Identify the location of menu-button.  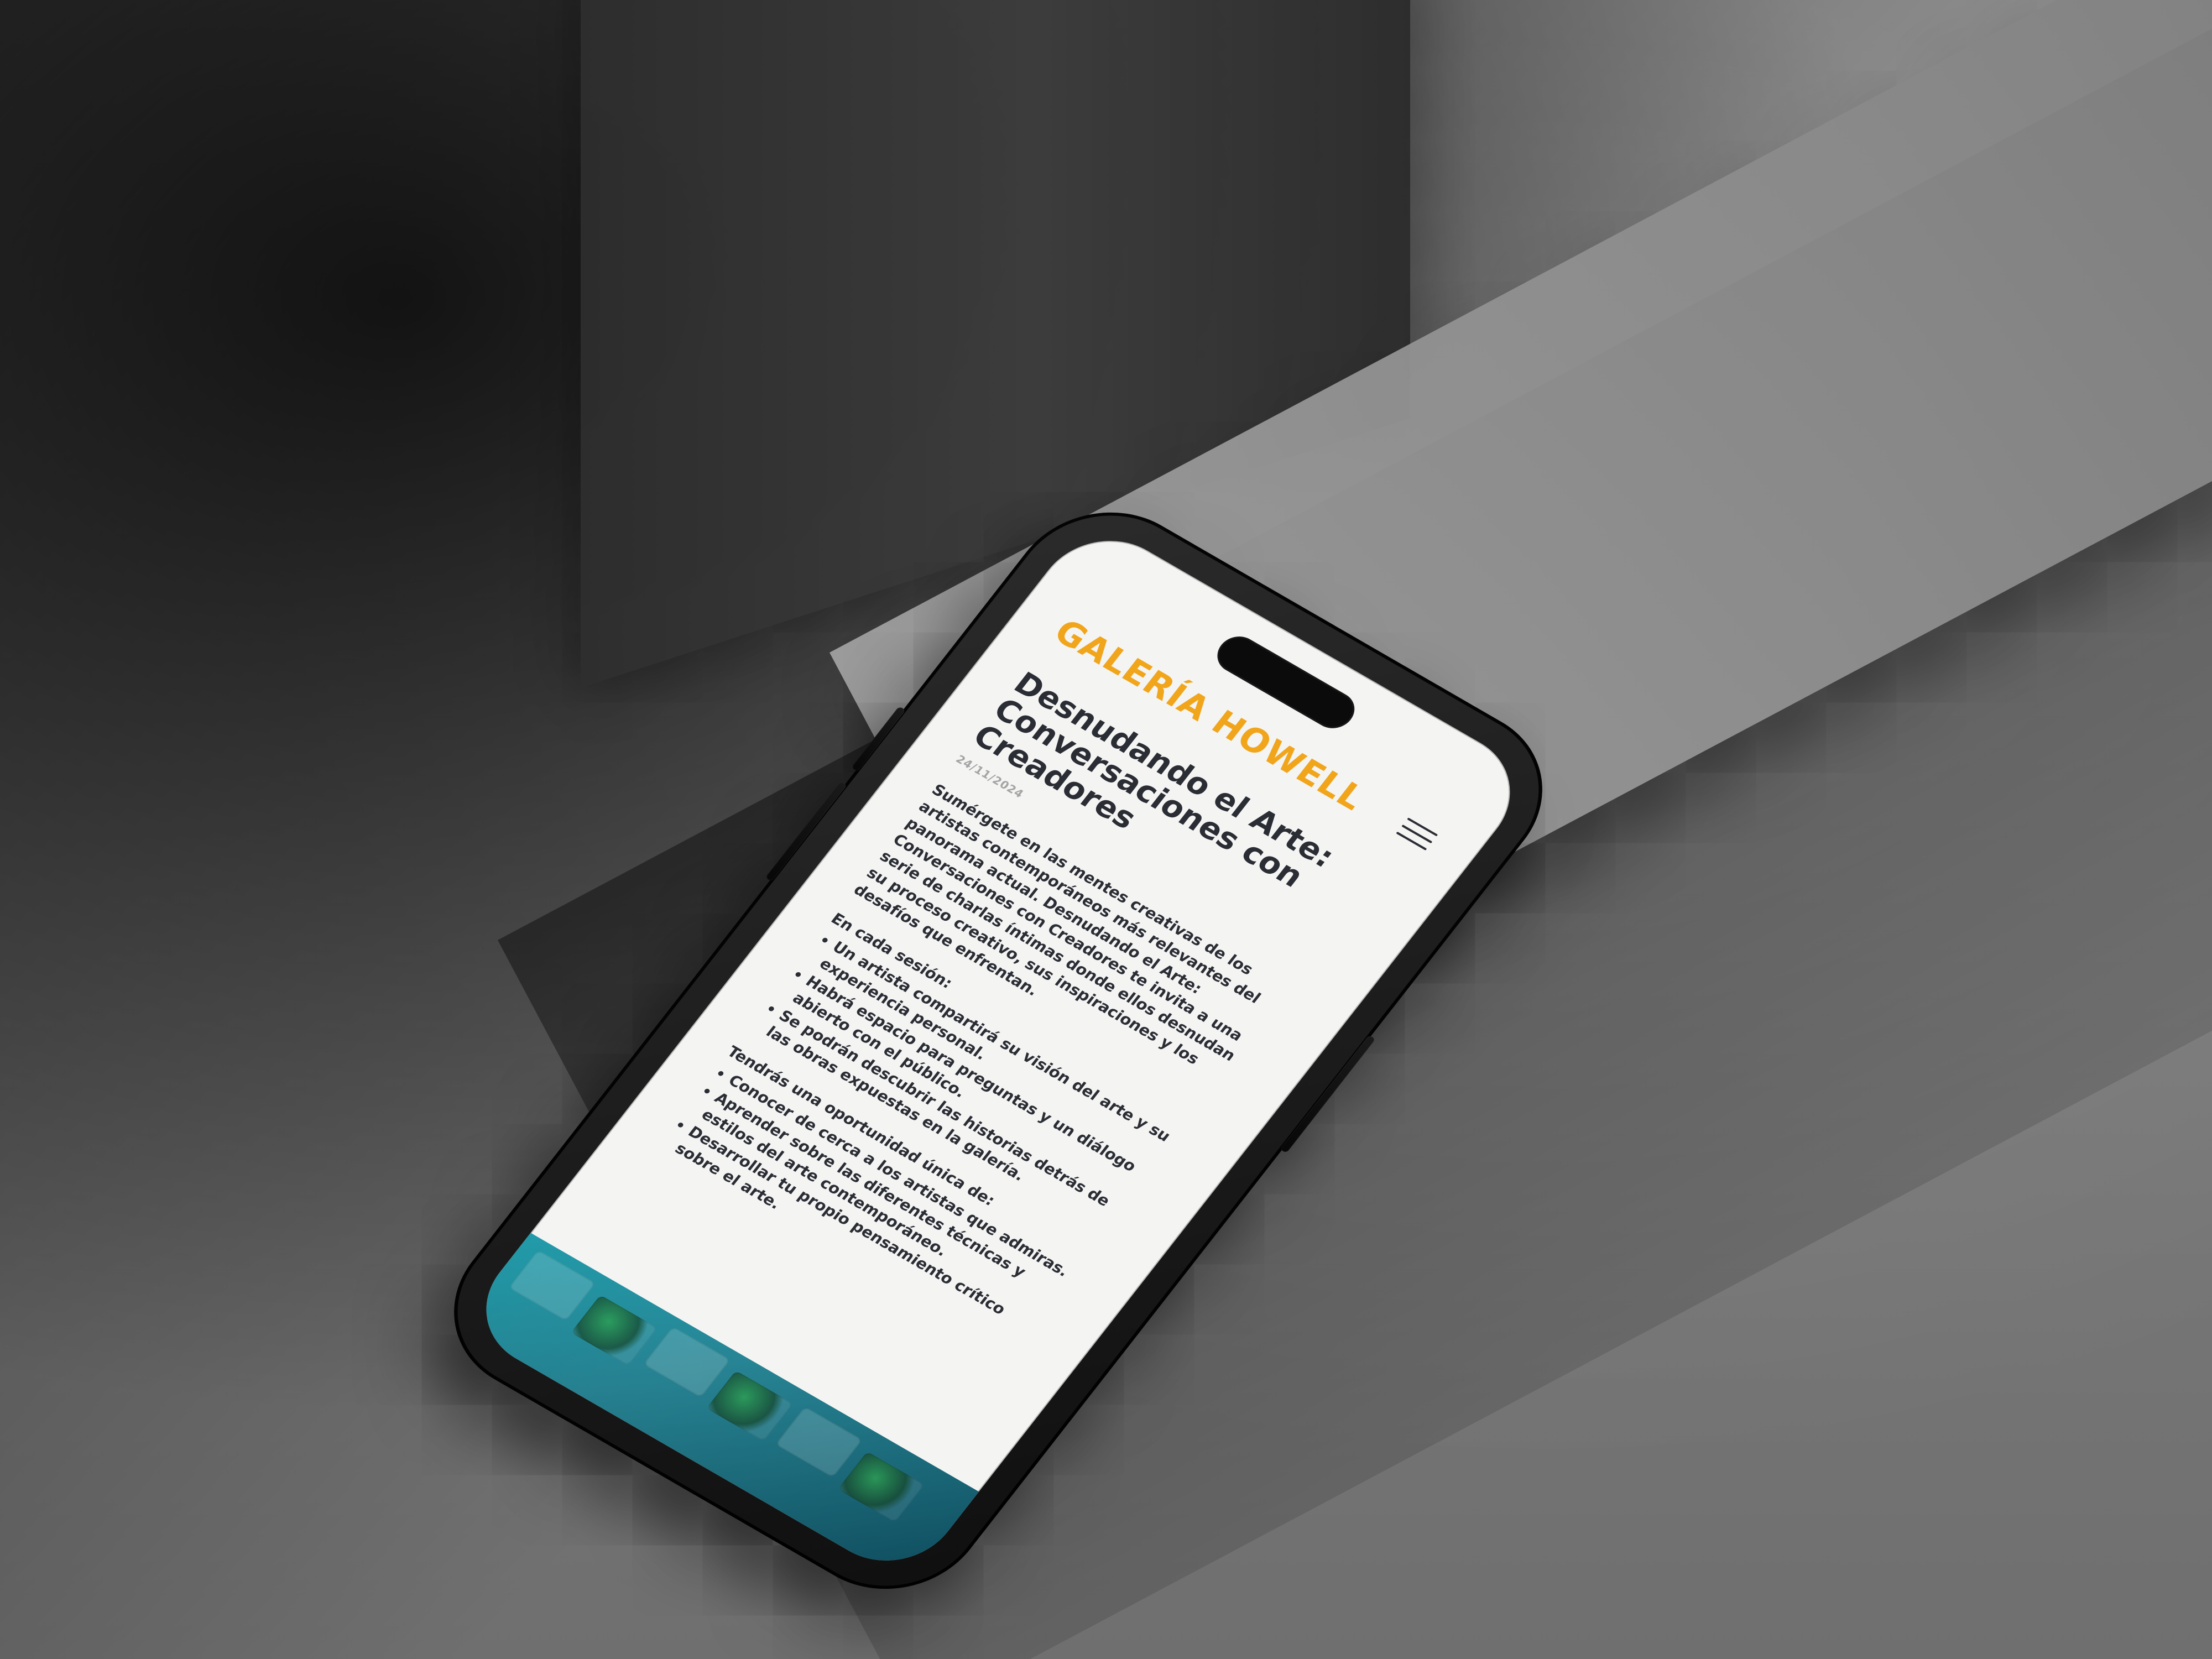
(1417, 834).